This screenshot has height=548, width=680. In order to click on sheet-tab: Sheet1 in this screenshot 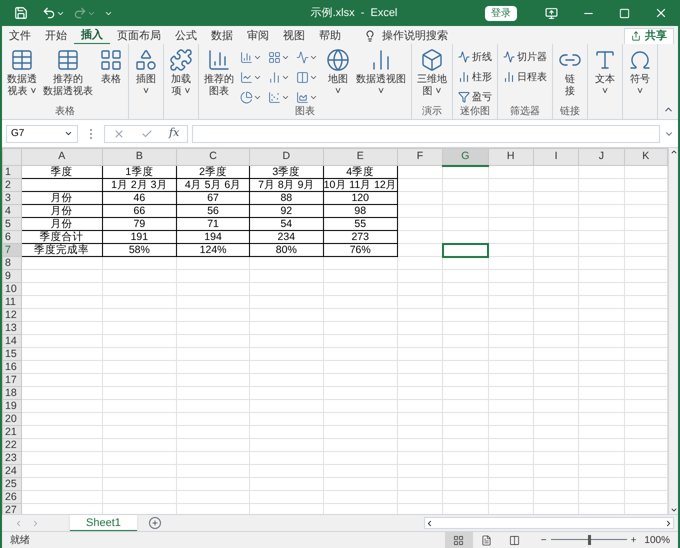, I will do `click(103, 523)`.